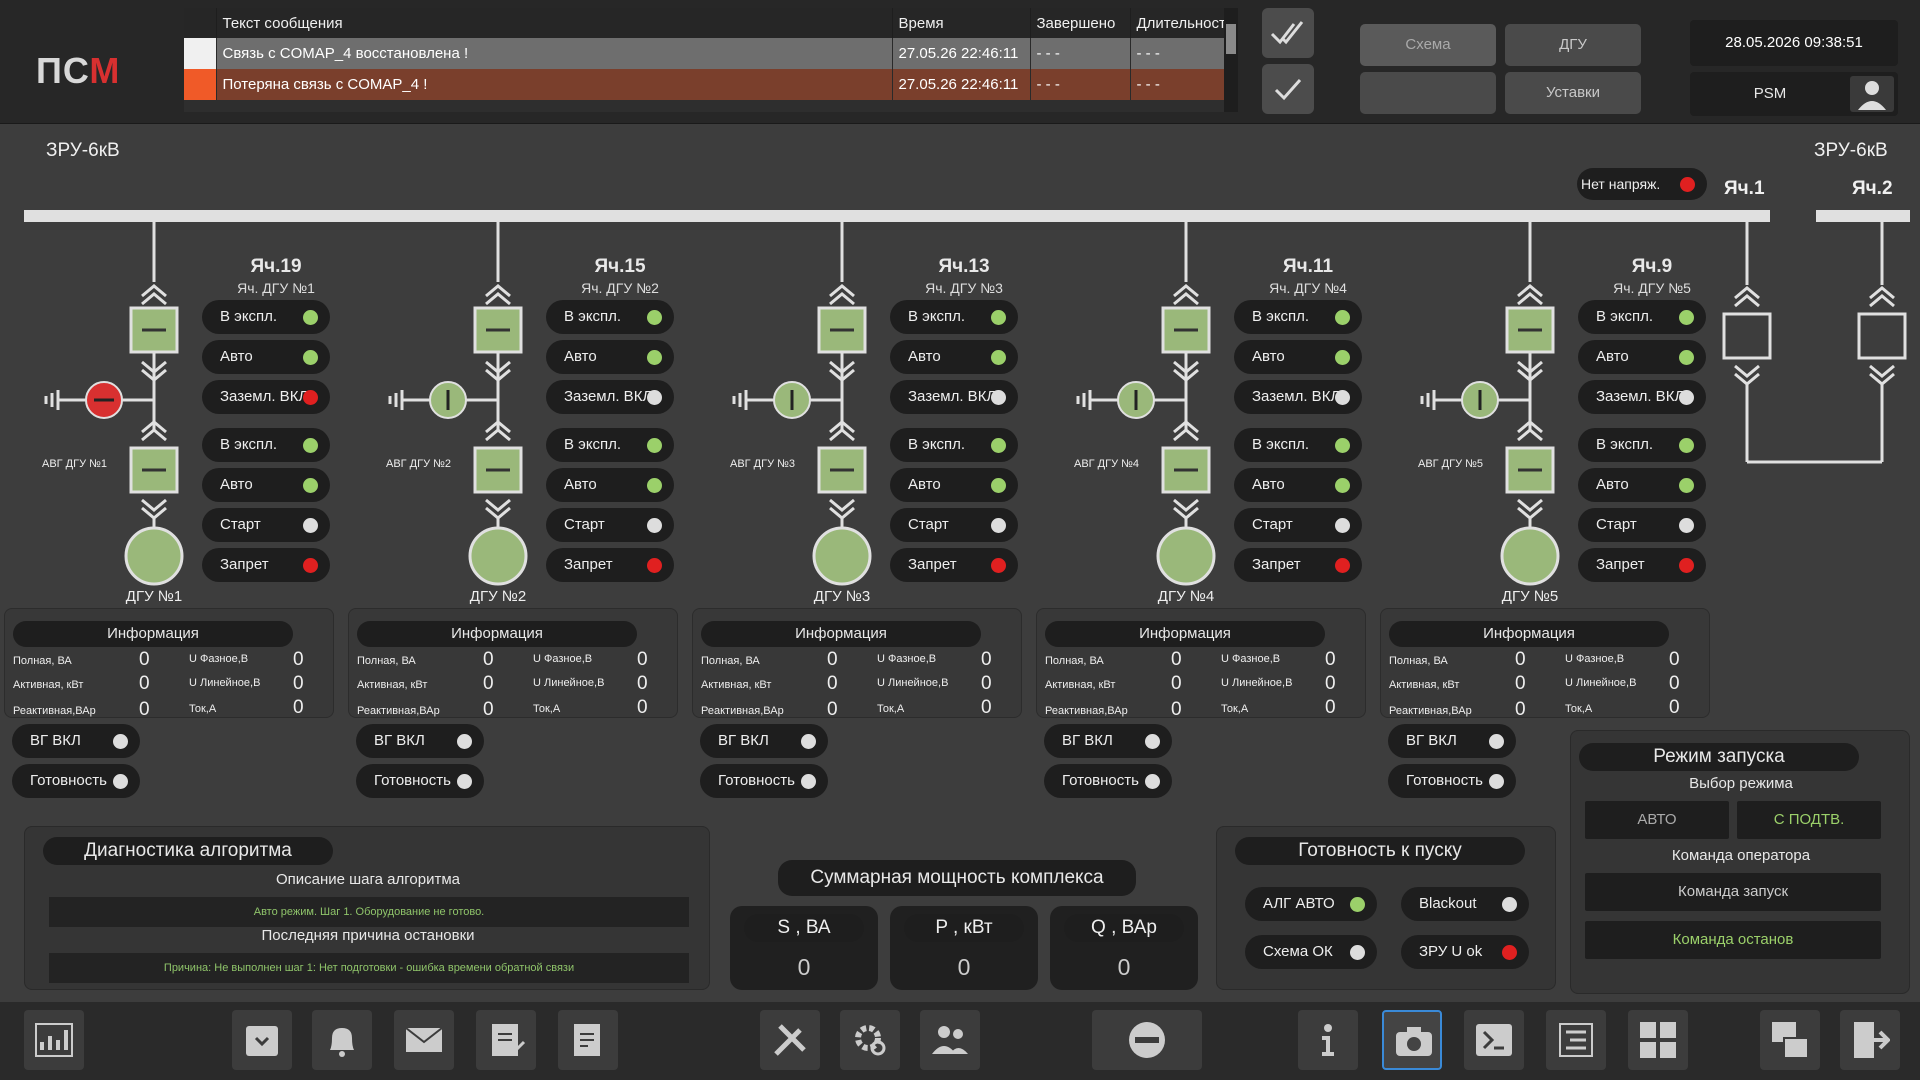 This screenshot has height=1080, width=1920. Describe the element at coordinates (842, 596) in the screenshot. I see `dgu-label: ДГУ №3` at that location.